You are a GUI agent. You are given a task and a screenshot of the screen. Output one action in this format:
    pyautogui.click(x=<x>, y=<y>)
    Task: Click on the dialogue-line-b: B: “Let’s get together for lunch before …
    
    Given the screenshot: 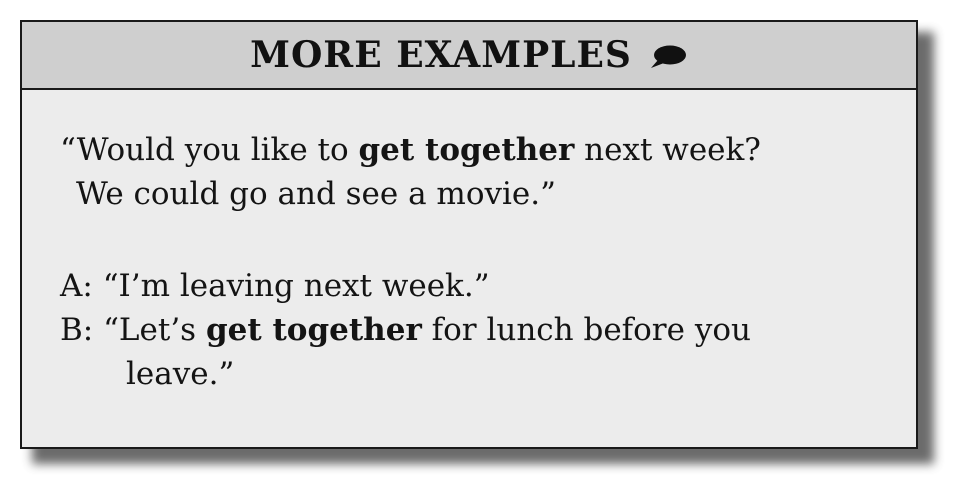 What is the action you would take?
    pyautogui.click(x=488, y=330)
    